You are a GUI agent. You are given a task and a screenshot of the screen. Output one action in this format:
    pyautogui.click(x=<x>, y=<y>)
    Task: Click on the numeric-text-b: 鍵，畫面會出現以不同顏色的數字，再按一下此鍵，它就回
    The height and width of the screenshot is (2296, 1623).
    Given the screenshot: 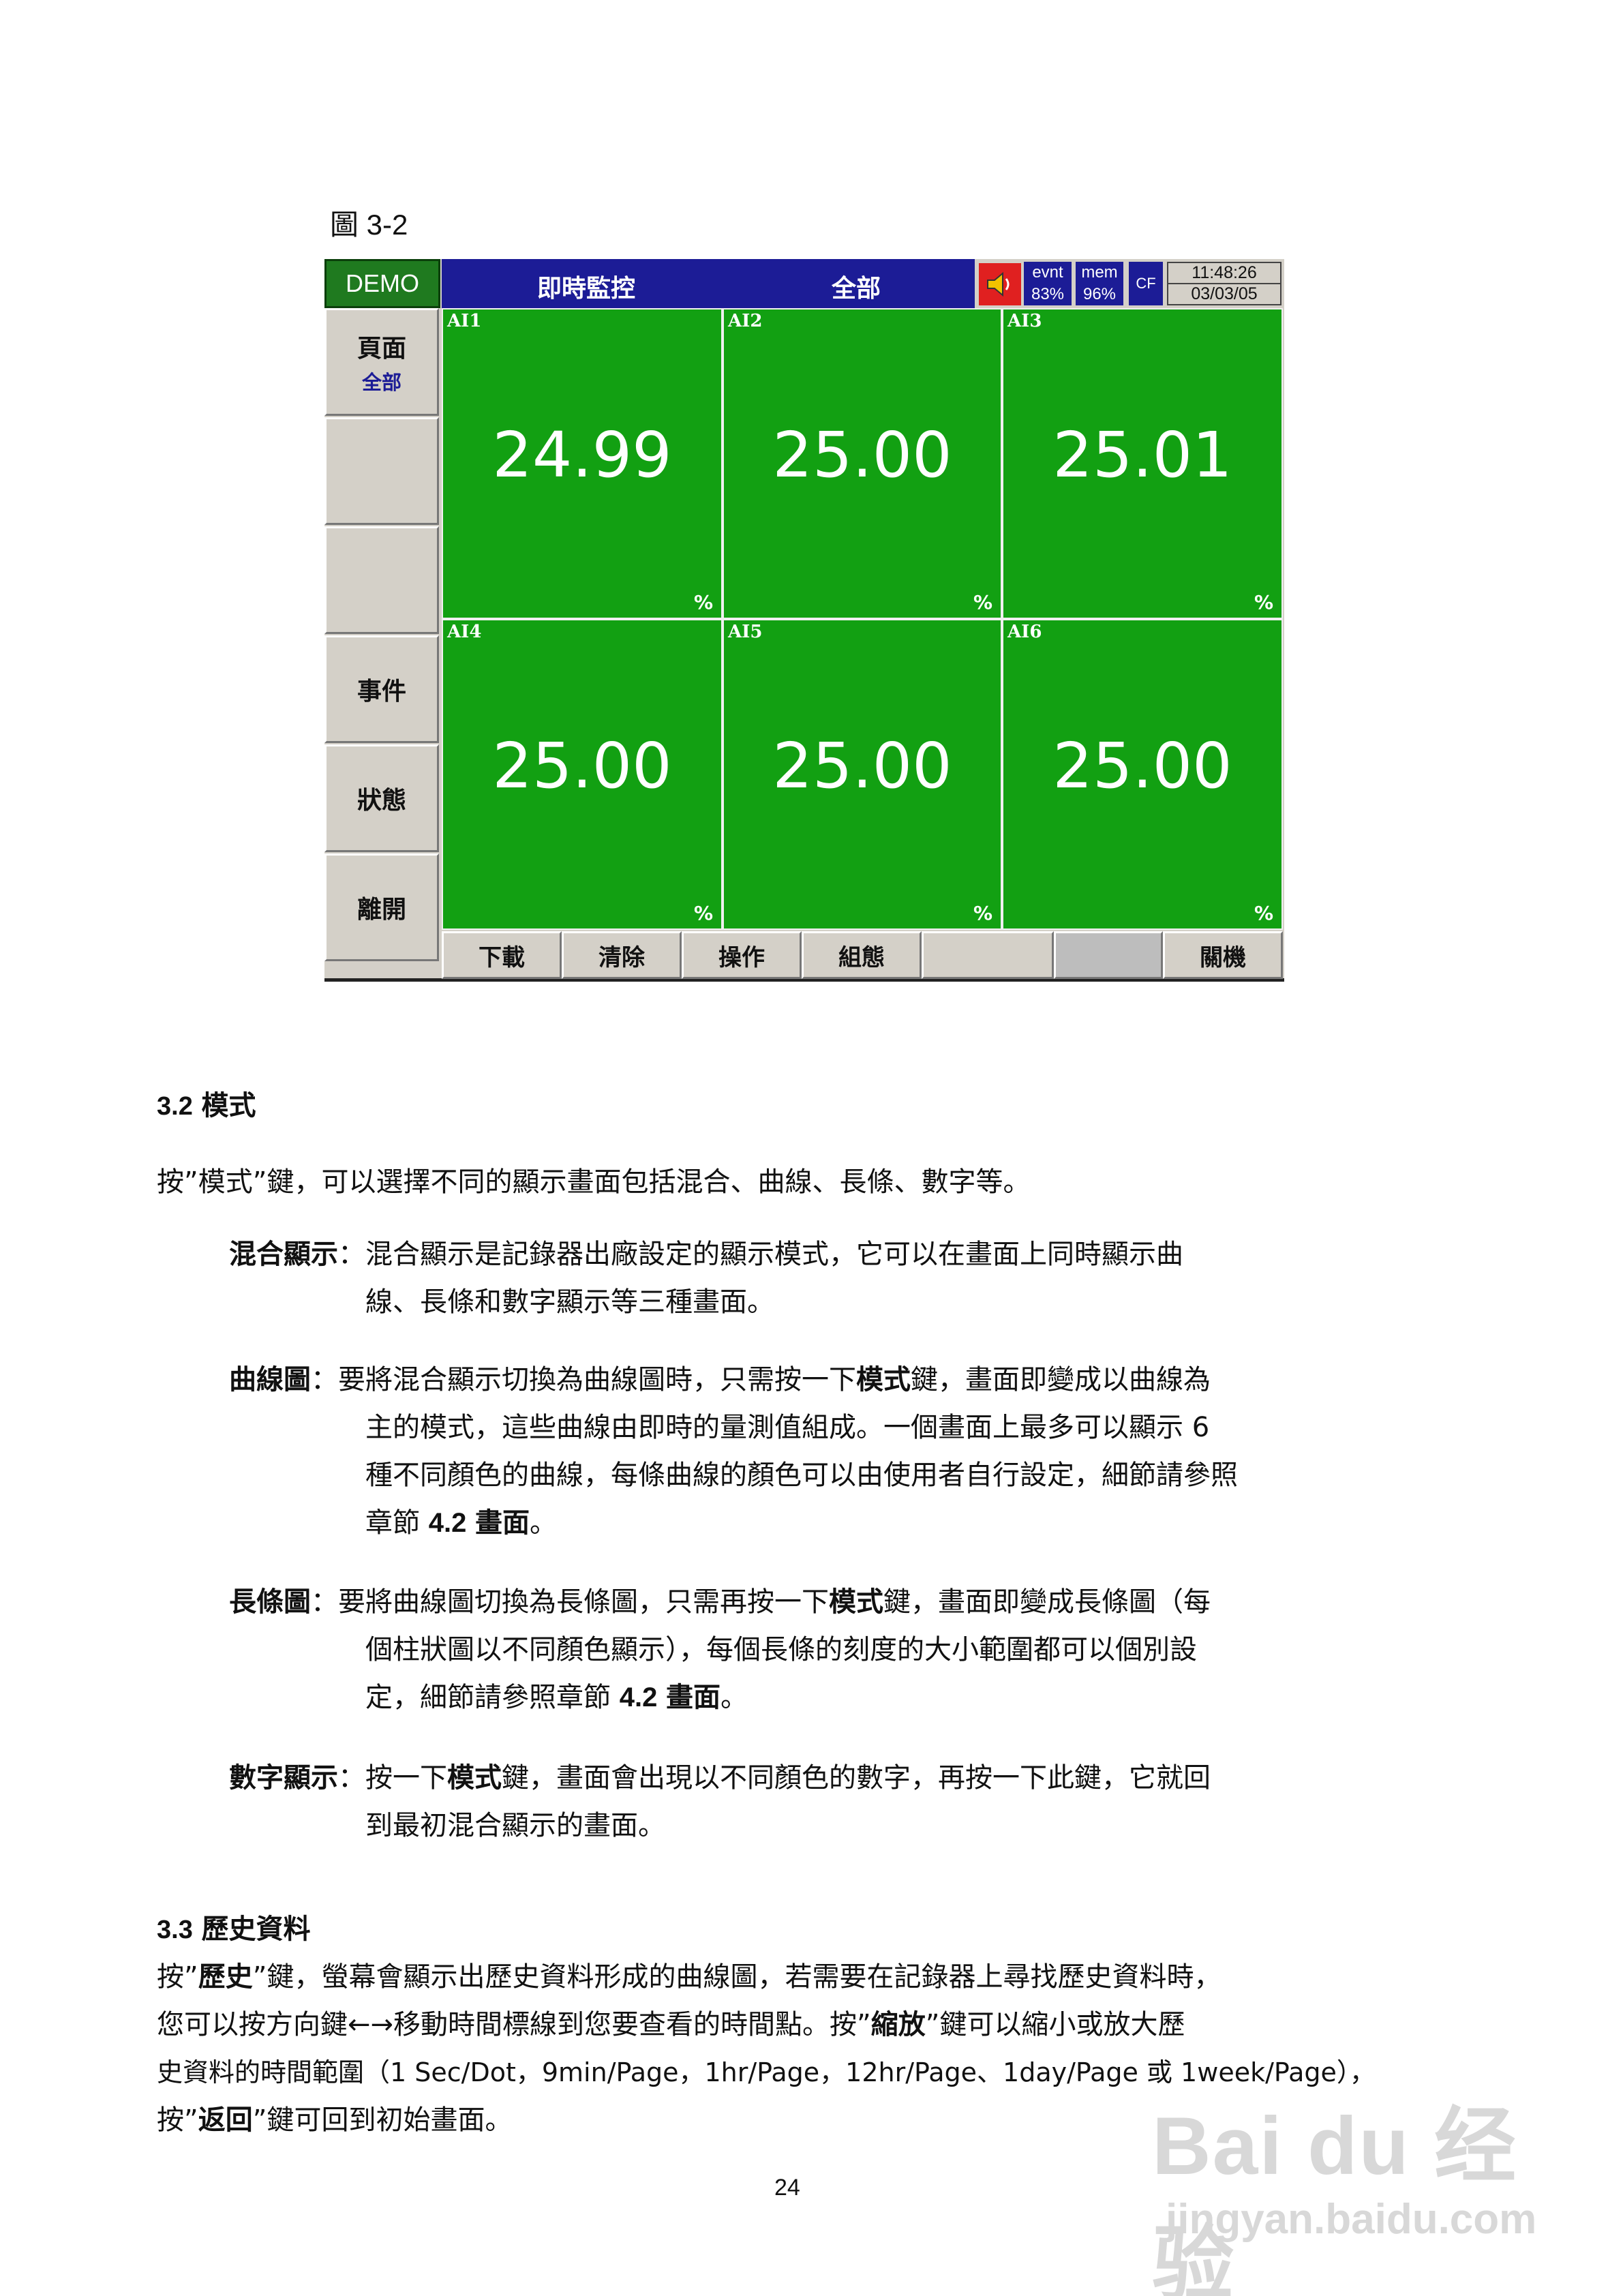 What is the action you would take?
    pyautogui.click(x=857, y=1778)
    